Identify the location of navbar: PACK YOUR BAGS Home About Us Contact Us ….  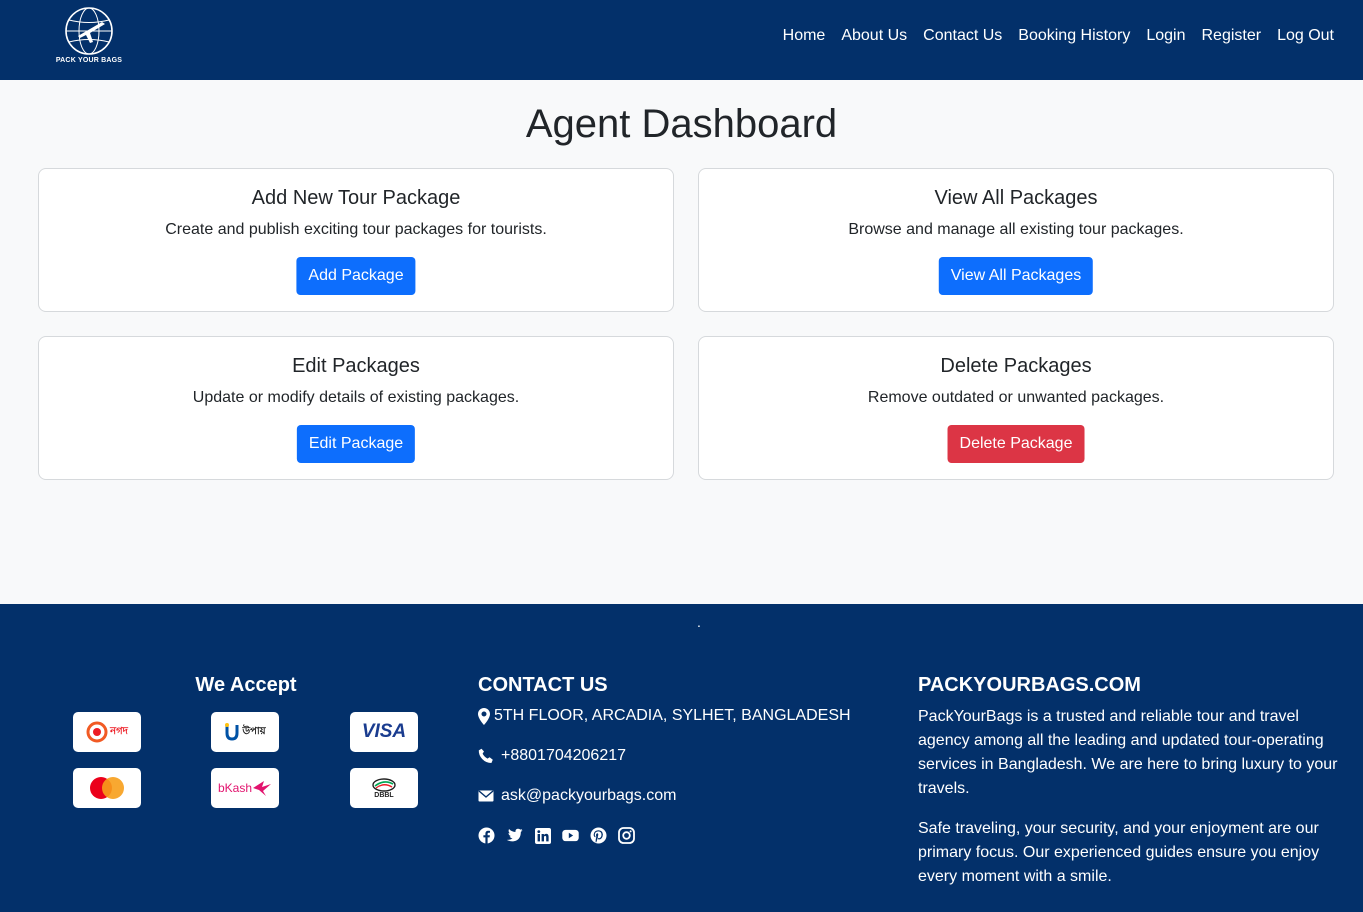
(681, 40).